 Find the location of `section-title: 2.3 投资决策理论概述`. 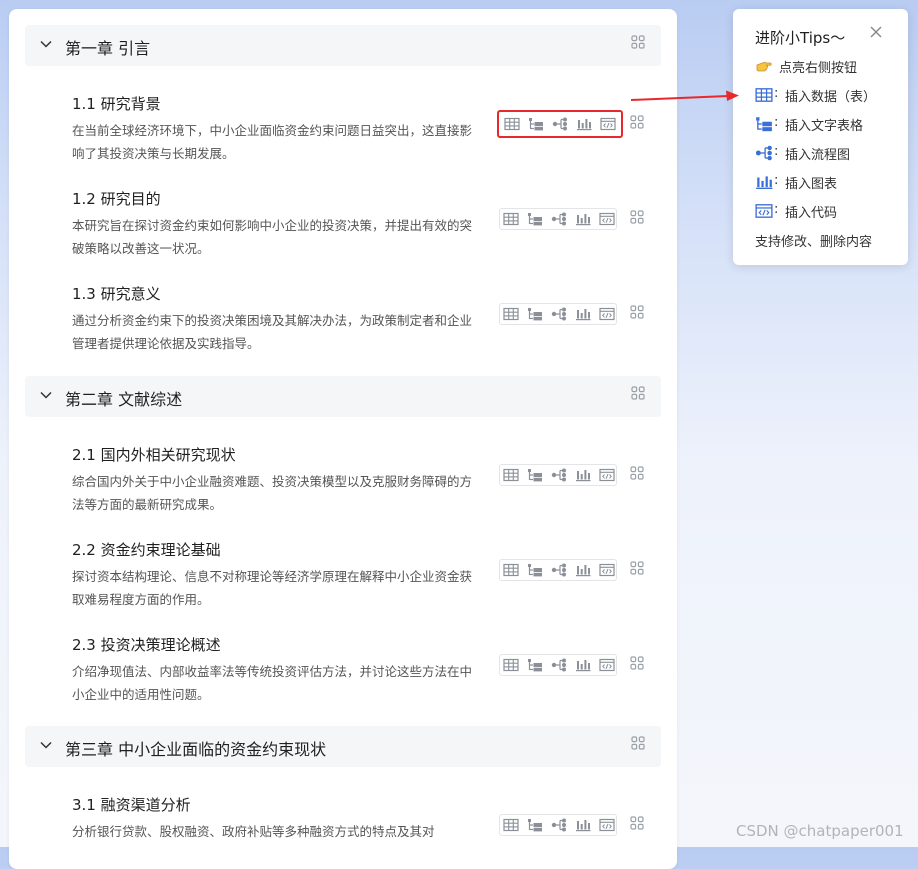

section-title: 2.3 投资决策理论概述 is located at coordinates (146, 645).